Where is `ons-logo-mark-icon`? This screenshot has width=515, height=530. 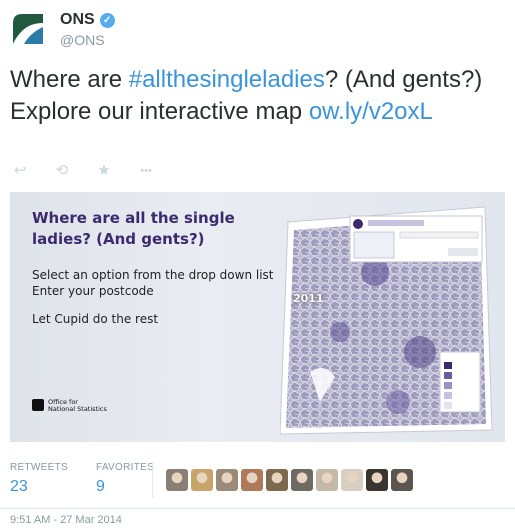 ons-logo-mark-icon is located at coordinates (38, 405).